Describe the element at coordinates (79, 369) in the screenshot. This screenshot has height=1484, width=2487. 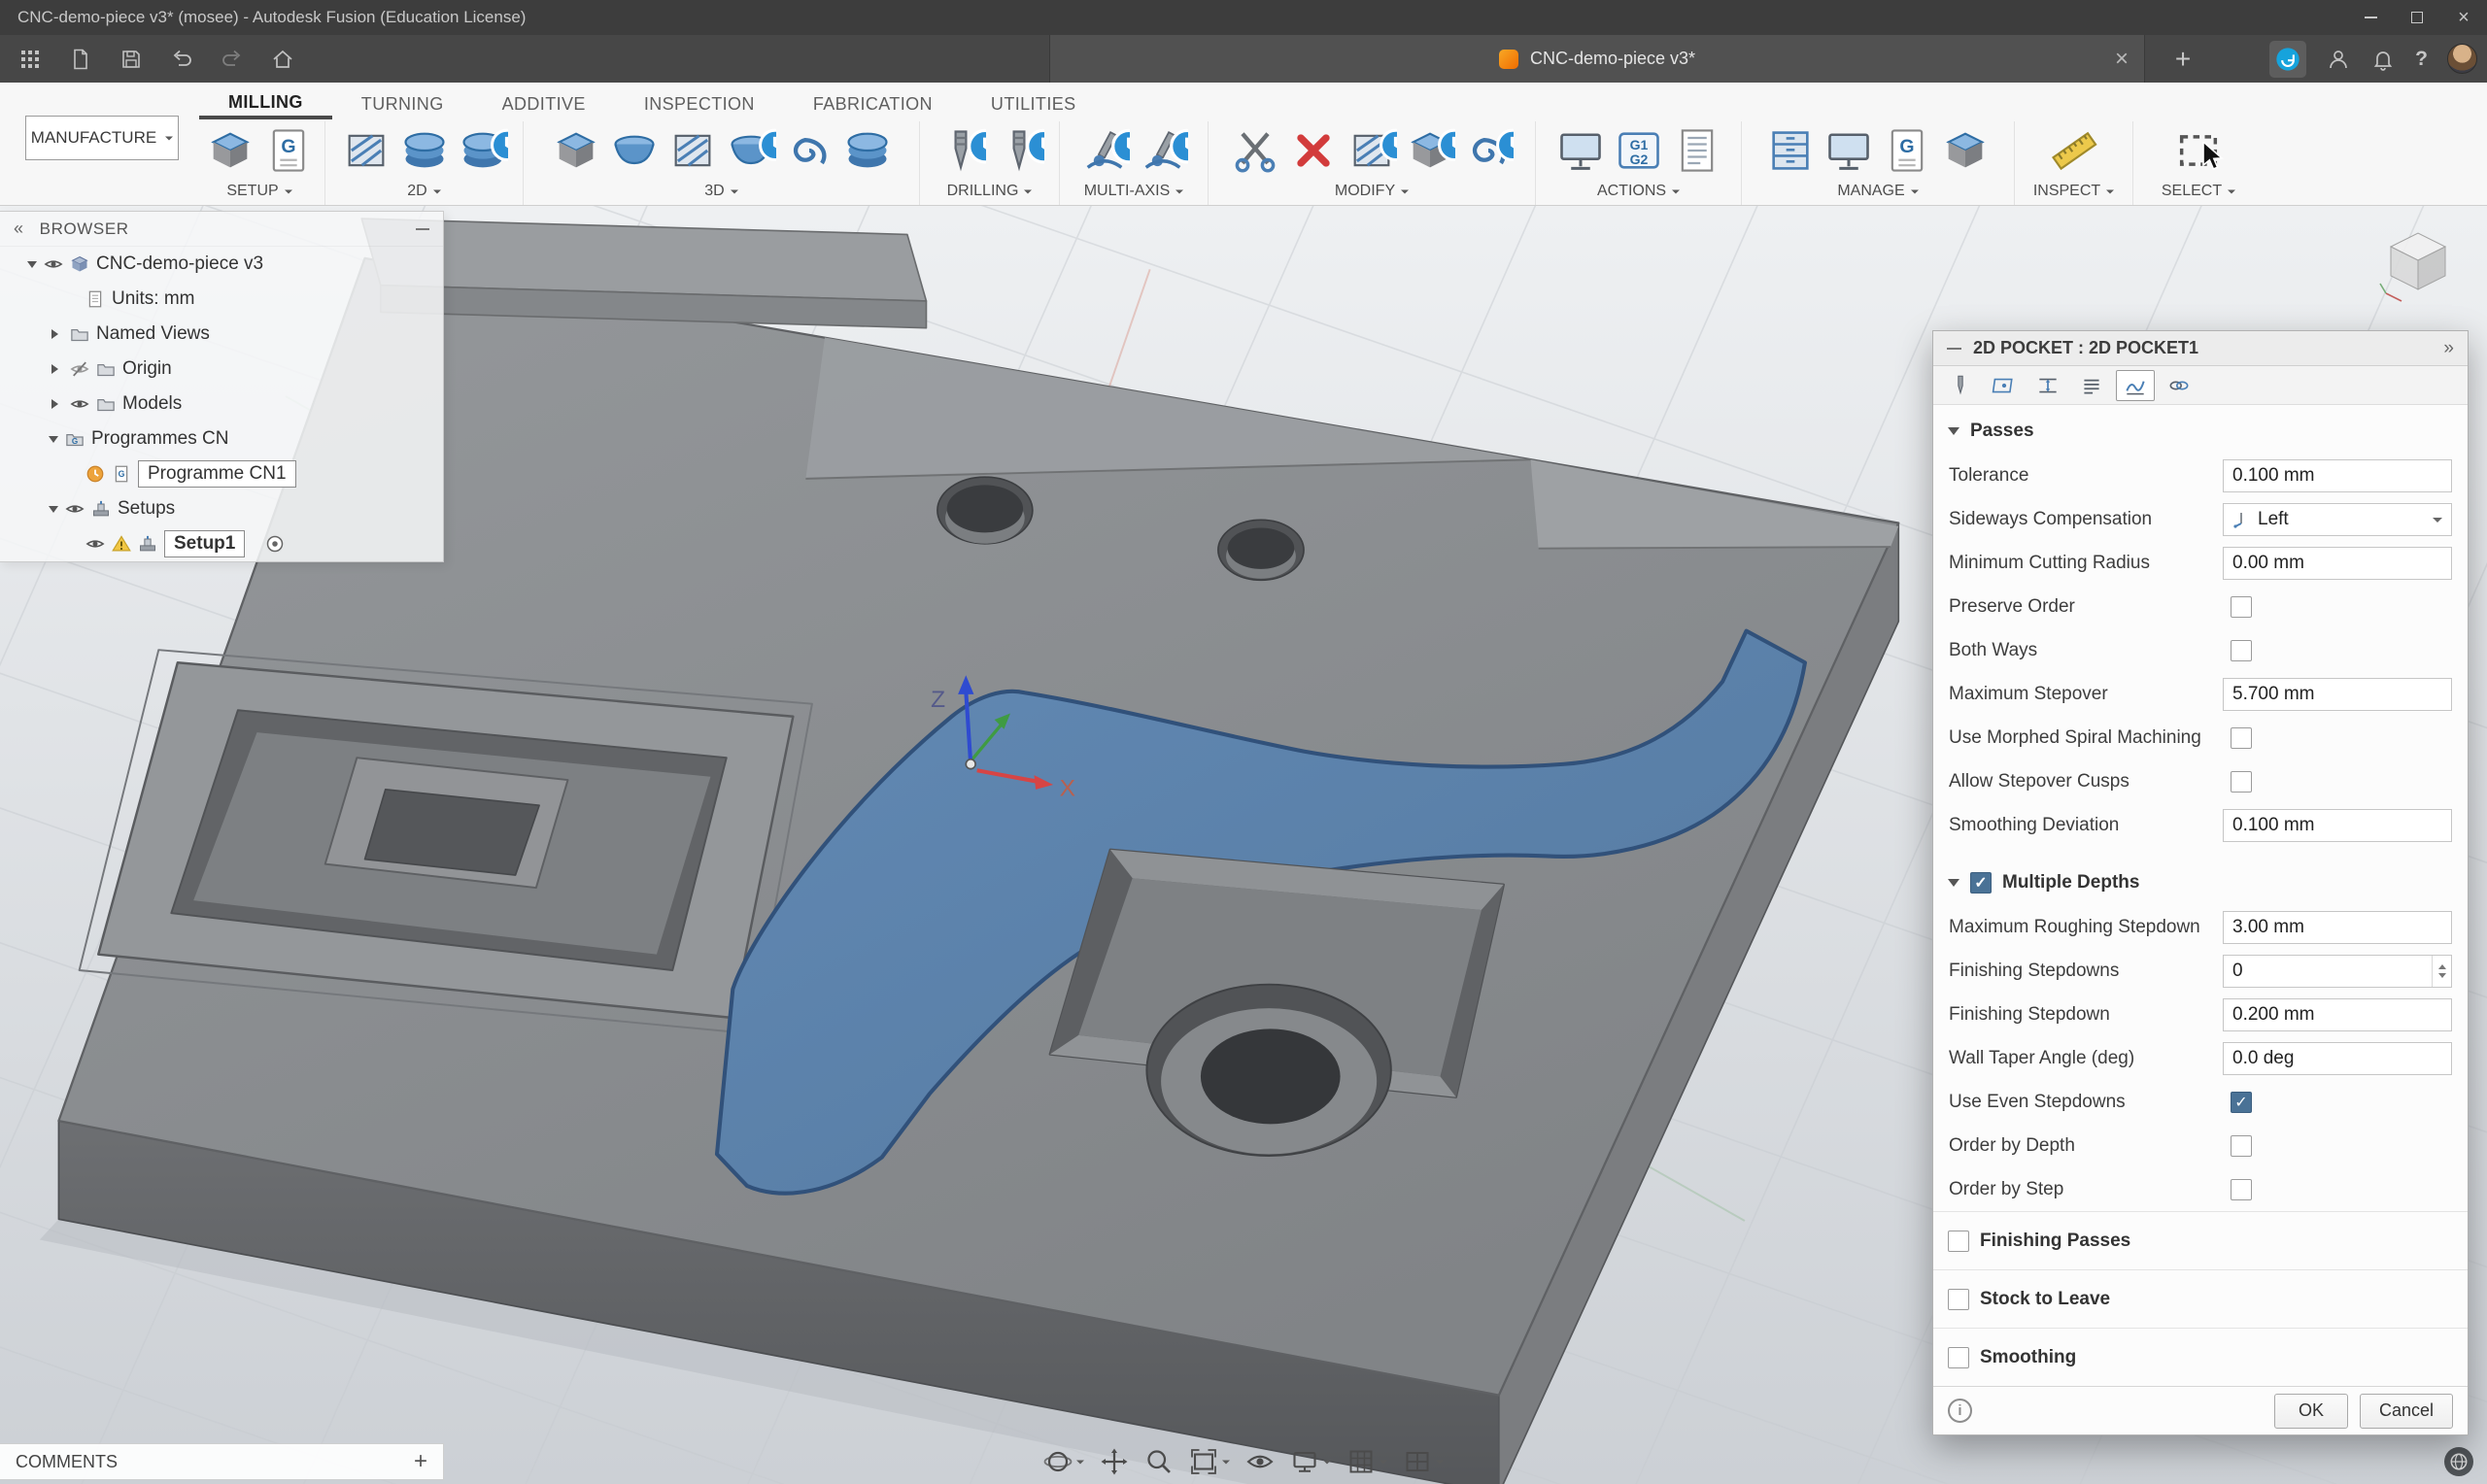
I see `eye-off-icon` at that location.